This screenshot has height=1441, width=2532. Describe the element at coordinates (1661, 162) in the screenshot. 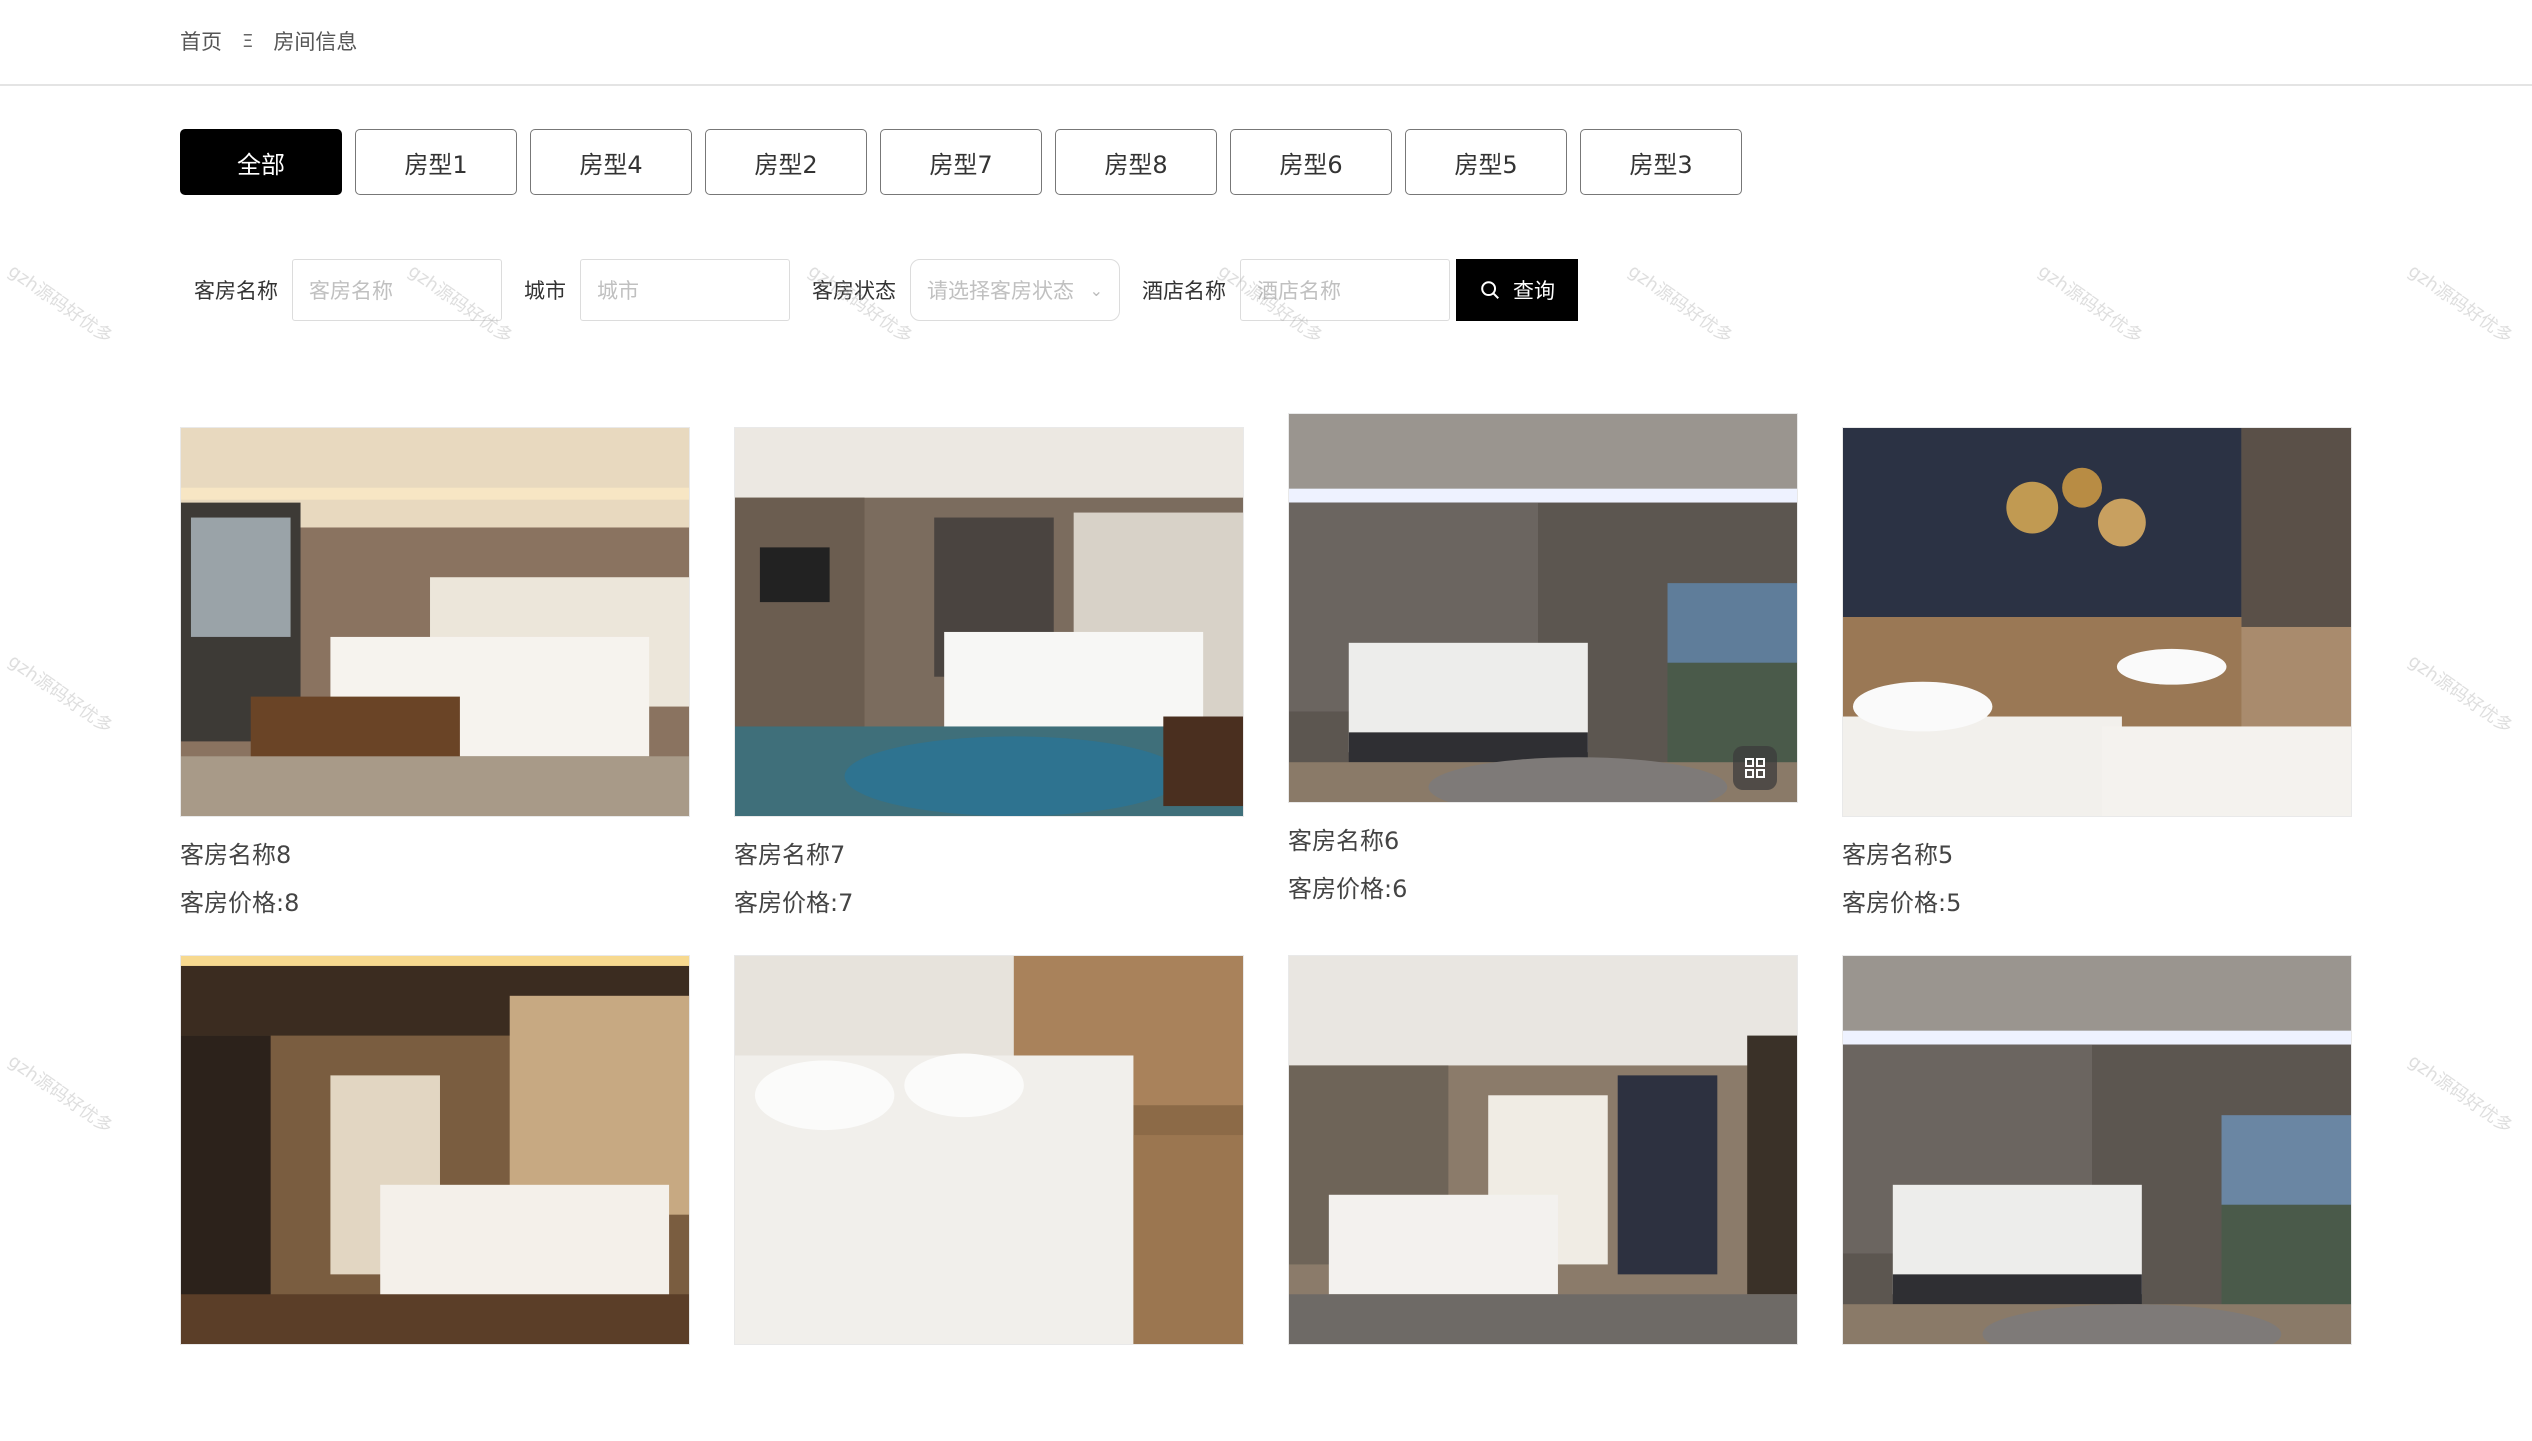

I see `tab-room-type-3: 房型3` at that location.